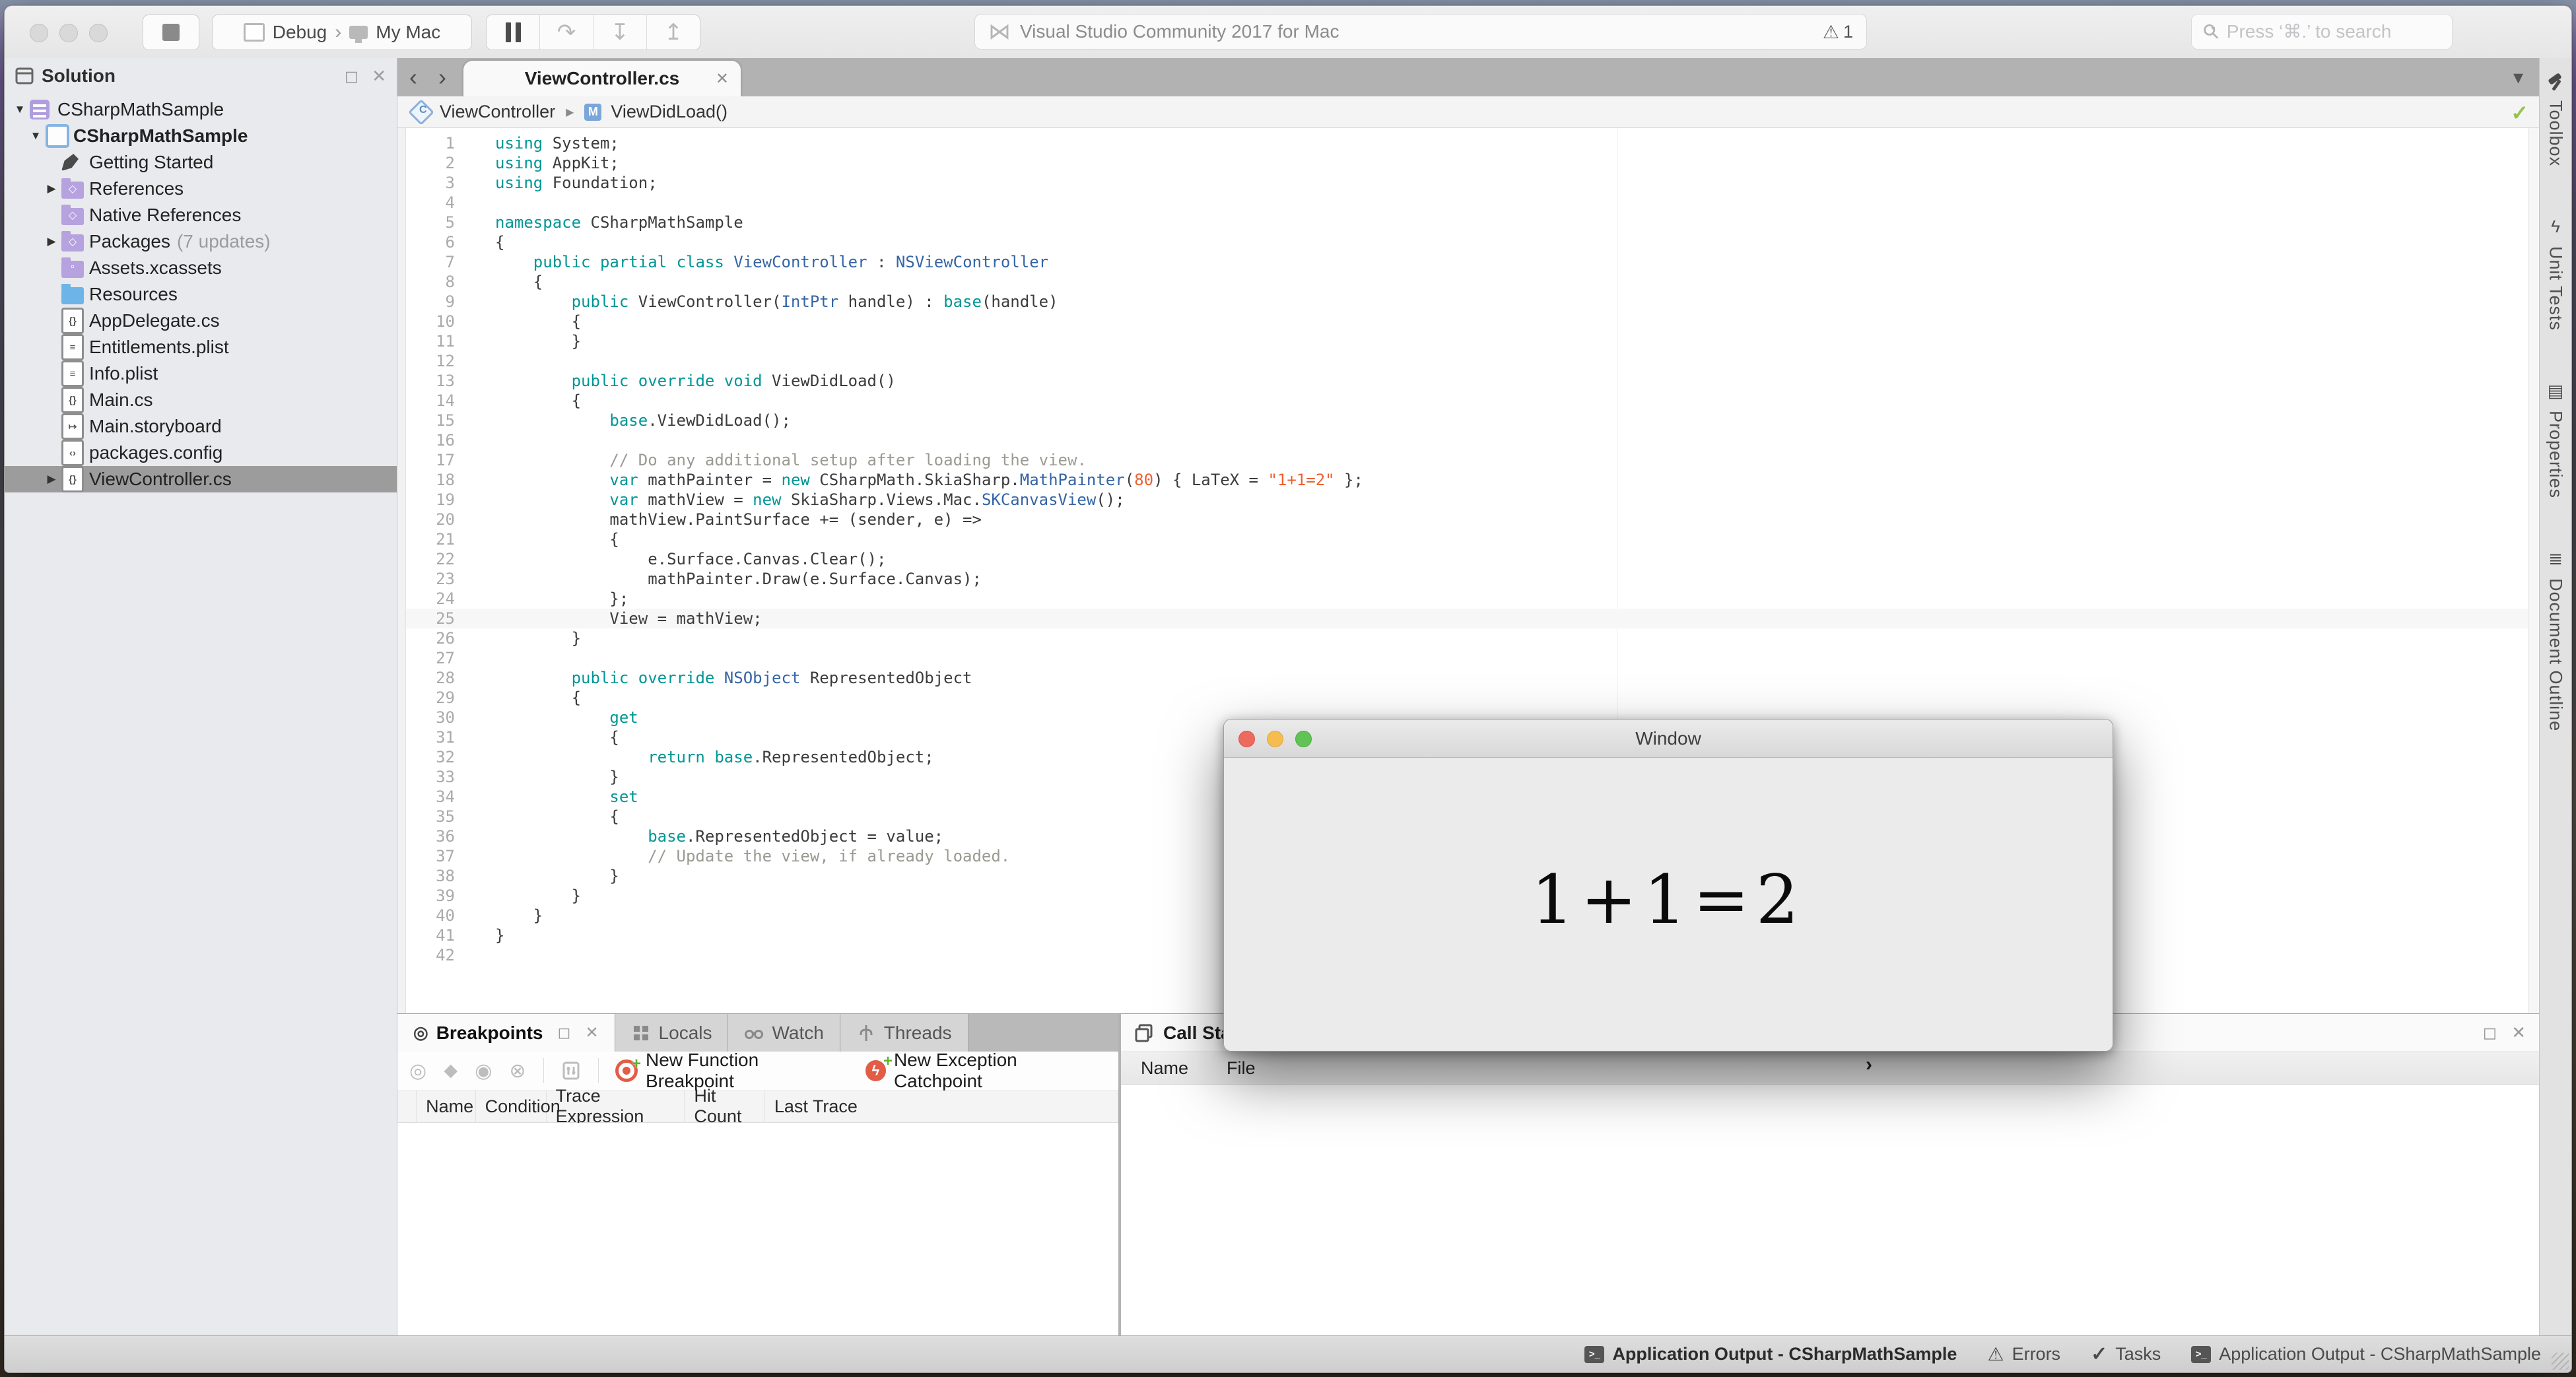 The image size is (2576, 1377). I want to click on tree-item-getting-started: Getting Started, so click(201, 162).